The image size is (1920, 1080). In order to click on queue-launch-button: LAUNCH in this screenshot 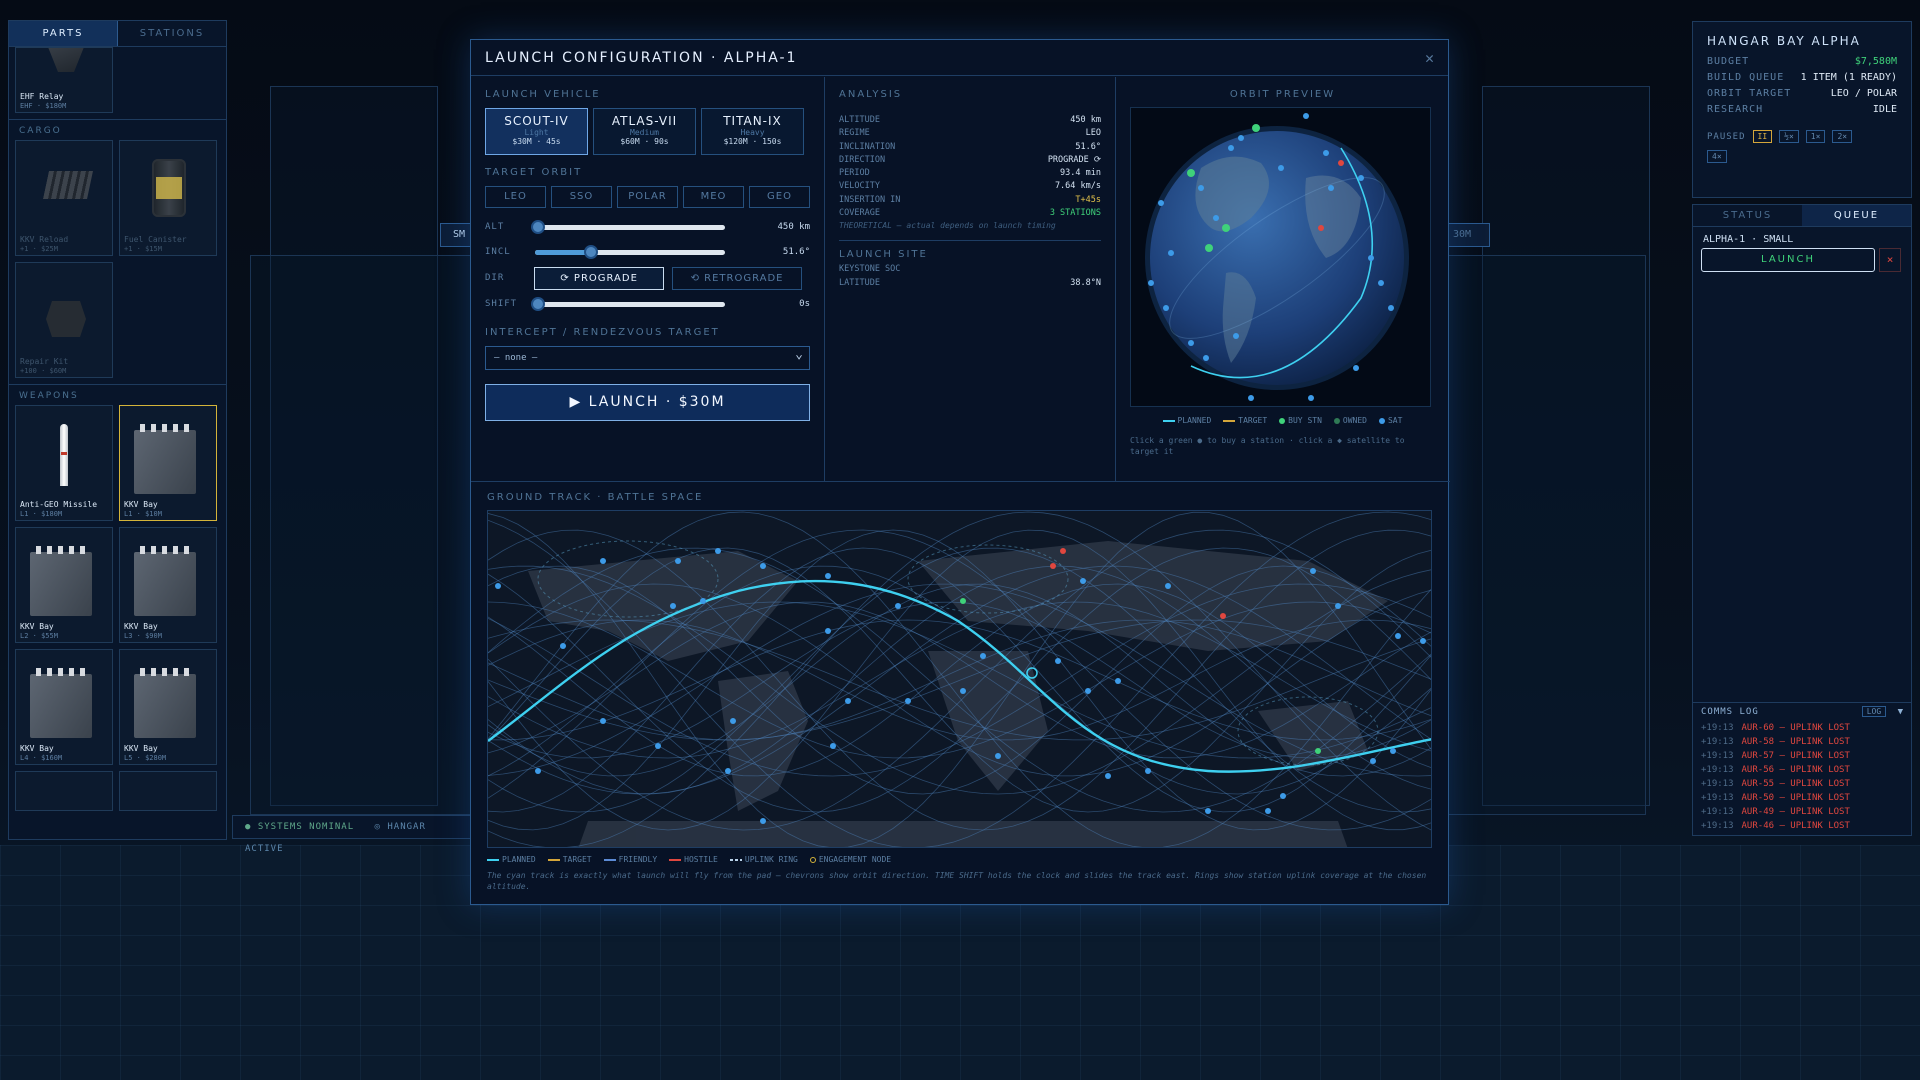, I will do `click(1788, 260)`.